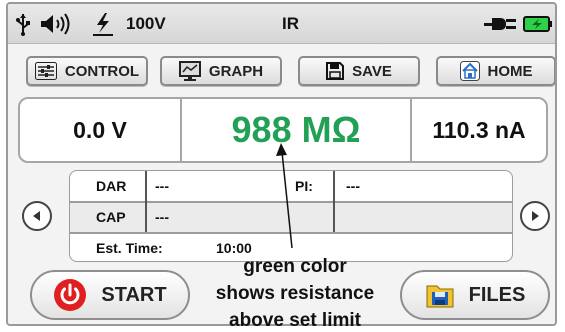 The height and width of the screenshot is (332, 565). I want to click on annotation-line-3: above set limit, so click(295, 320).